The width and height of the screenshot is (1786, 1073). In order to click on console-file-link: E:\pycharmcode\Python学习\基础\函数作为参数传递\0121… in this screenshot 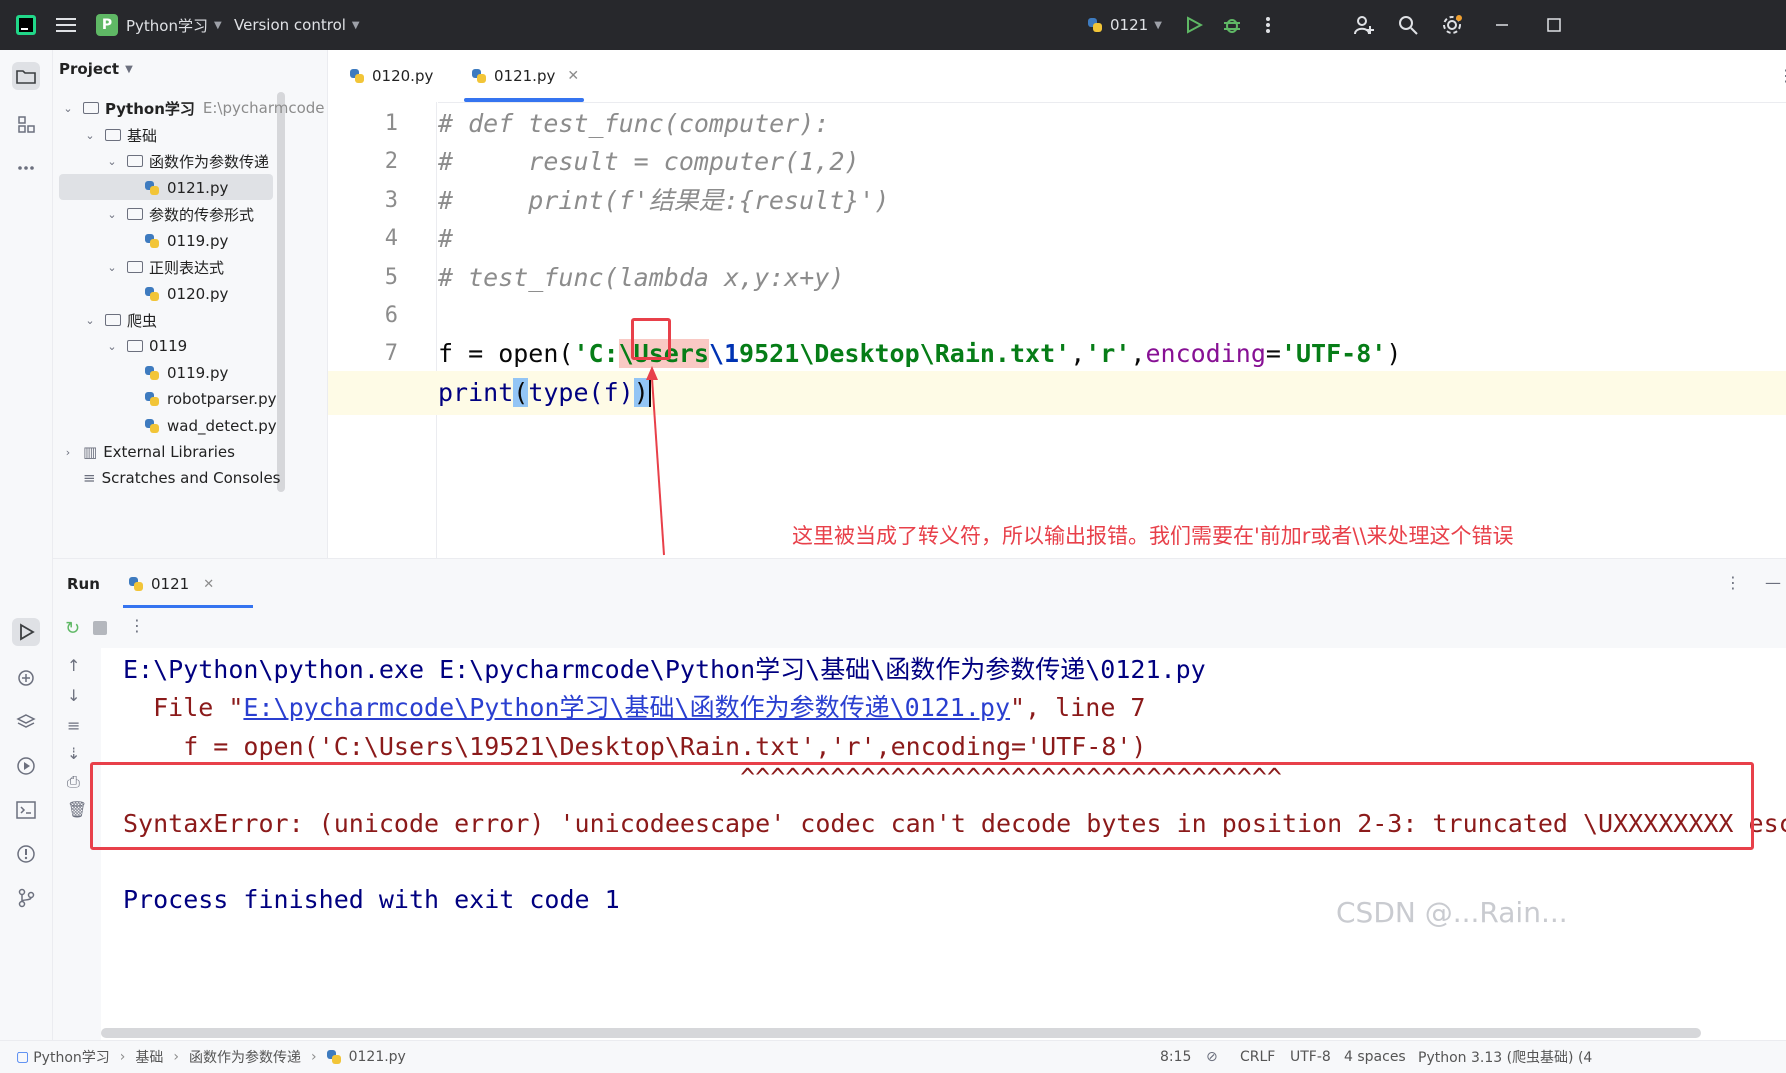, I will do `click(626, 707)`.